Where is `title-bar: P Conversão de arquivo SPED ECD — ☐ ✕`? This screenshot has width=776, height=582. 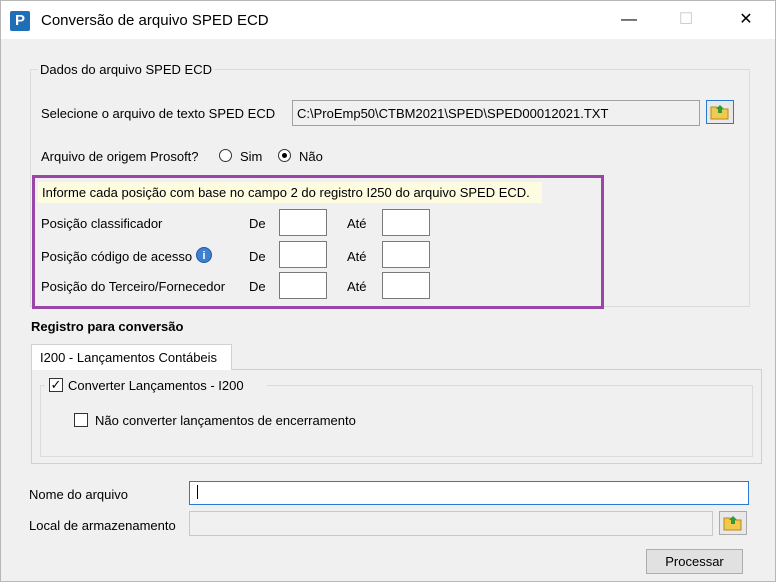 title-bar: P Conversão de arquivo SPED ECD — ☐ ✕ is located at coordinates (388, 20).